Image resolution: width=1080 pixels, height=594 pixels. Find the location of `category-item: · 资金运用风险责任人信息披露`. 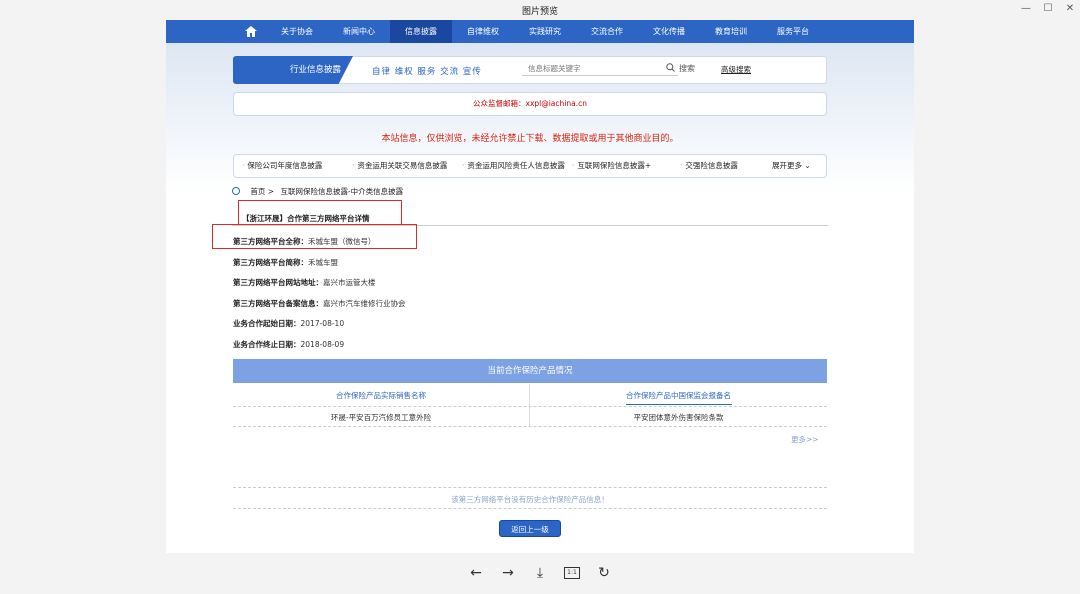

category-item: · 资金运用风险责任人信息披露 is located at coordinates (514, 168).